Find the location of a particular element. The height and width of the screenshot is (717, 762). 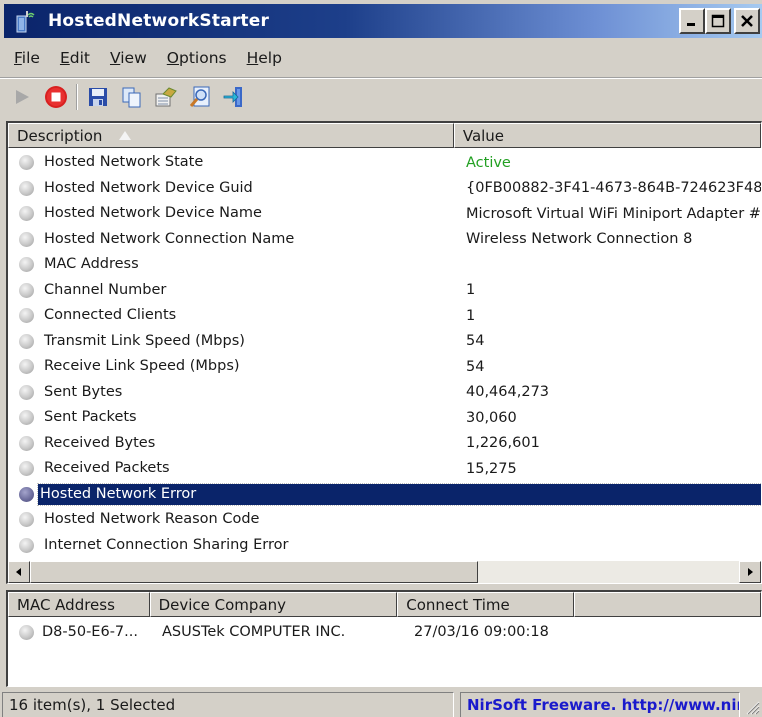

column-header-mac: MAC Address is located at coordinates (79, 604).